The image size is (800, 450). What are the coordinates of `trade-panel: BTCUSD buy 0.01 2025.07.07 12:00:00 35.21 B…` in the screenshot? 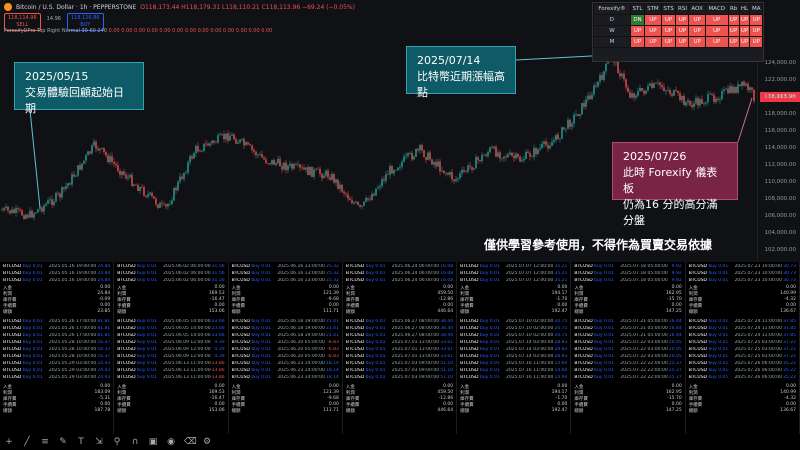 It's located at (514, 348).